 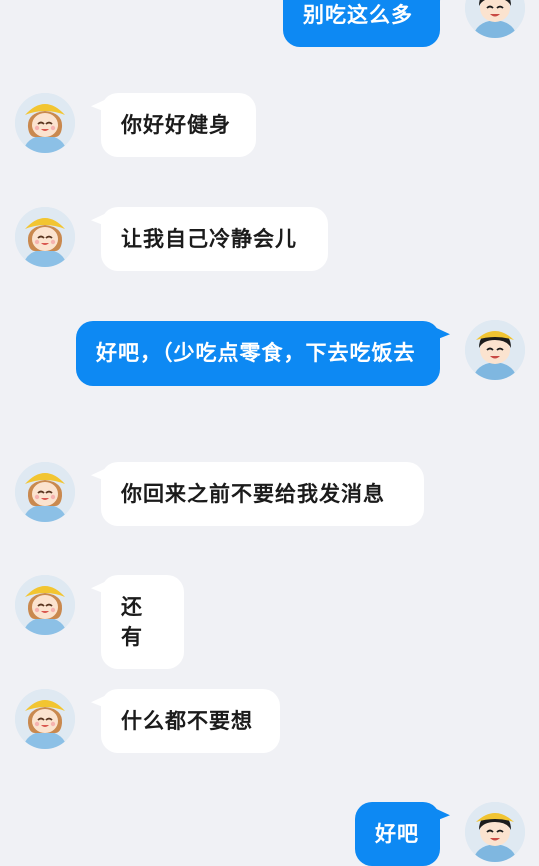 I want to click on message-text: 还有, so click(x=132, y=621).